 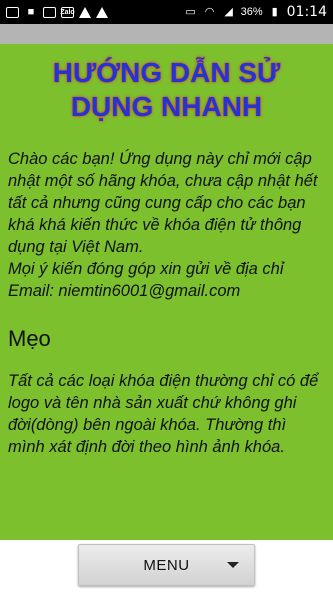 I want to click on menu-label: MENU, so click(x=166, y=565).